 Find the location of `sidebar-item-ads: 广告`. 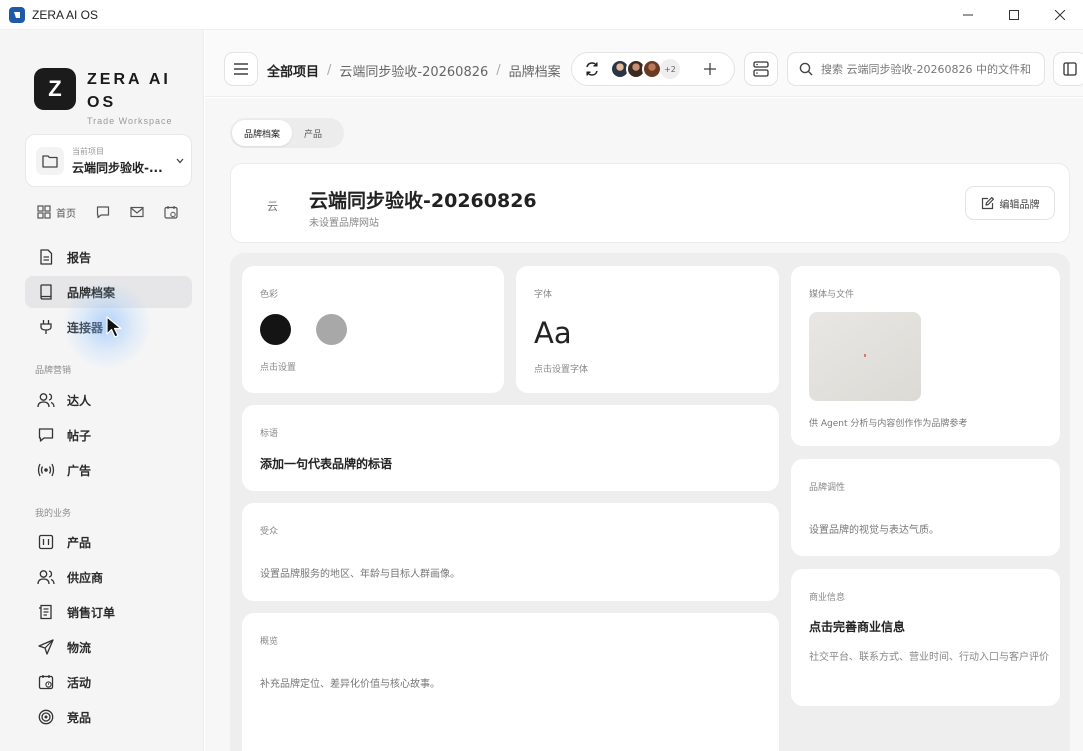

sidebar-item-ads: 广告 is located at coordinates (108, 470).